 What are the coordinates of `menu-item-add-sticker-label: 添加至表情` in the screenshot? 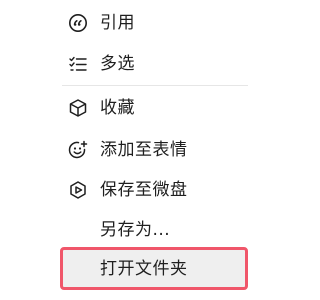 It's located at (144, 150).